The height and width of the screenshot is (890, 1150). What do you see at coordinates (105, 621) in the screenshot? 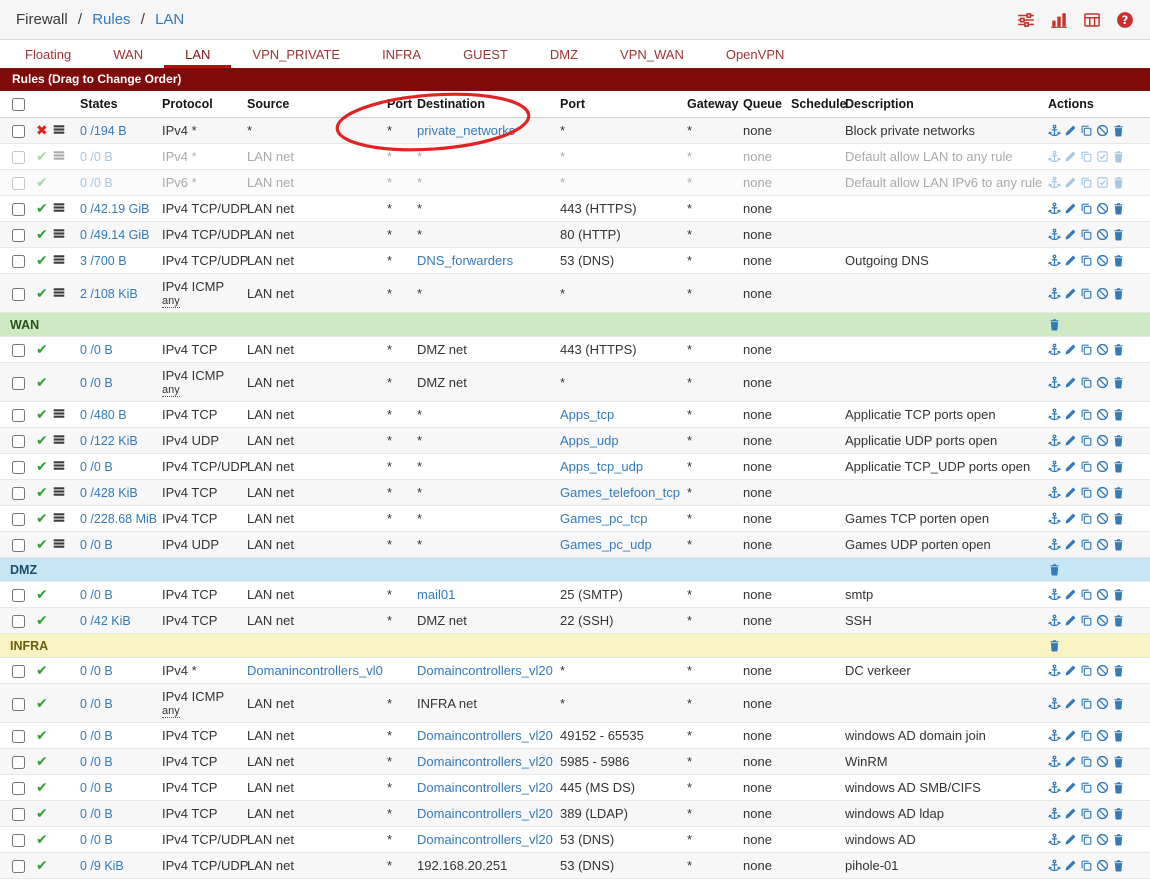
I see `states-link: 0 /42 KiB` at bounding box center [105, 621].